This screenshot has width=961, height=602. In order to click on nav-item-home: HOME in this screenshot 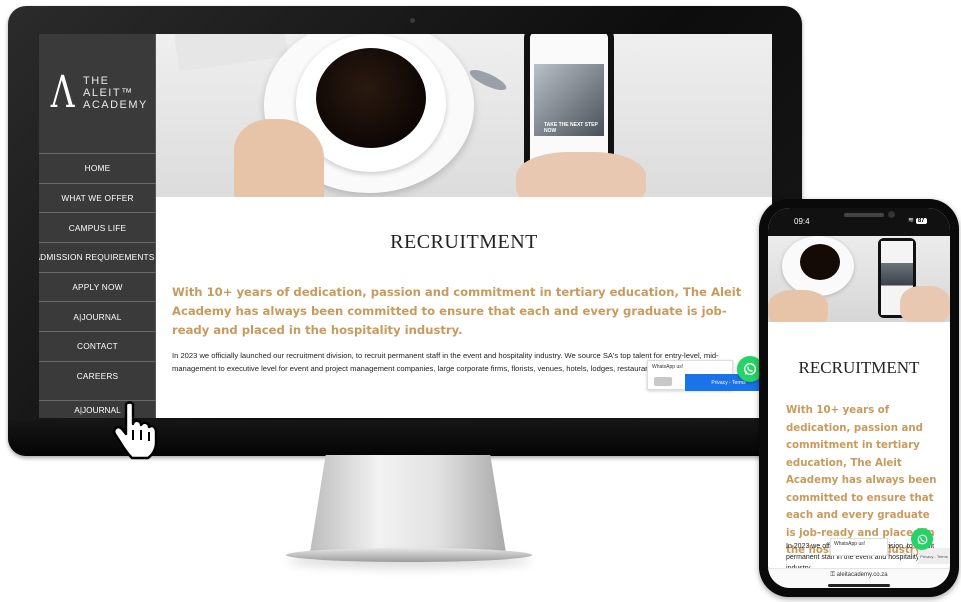, I will do `click(97, 168)`.